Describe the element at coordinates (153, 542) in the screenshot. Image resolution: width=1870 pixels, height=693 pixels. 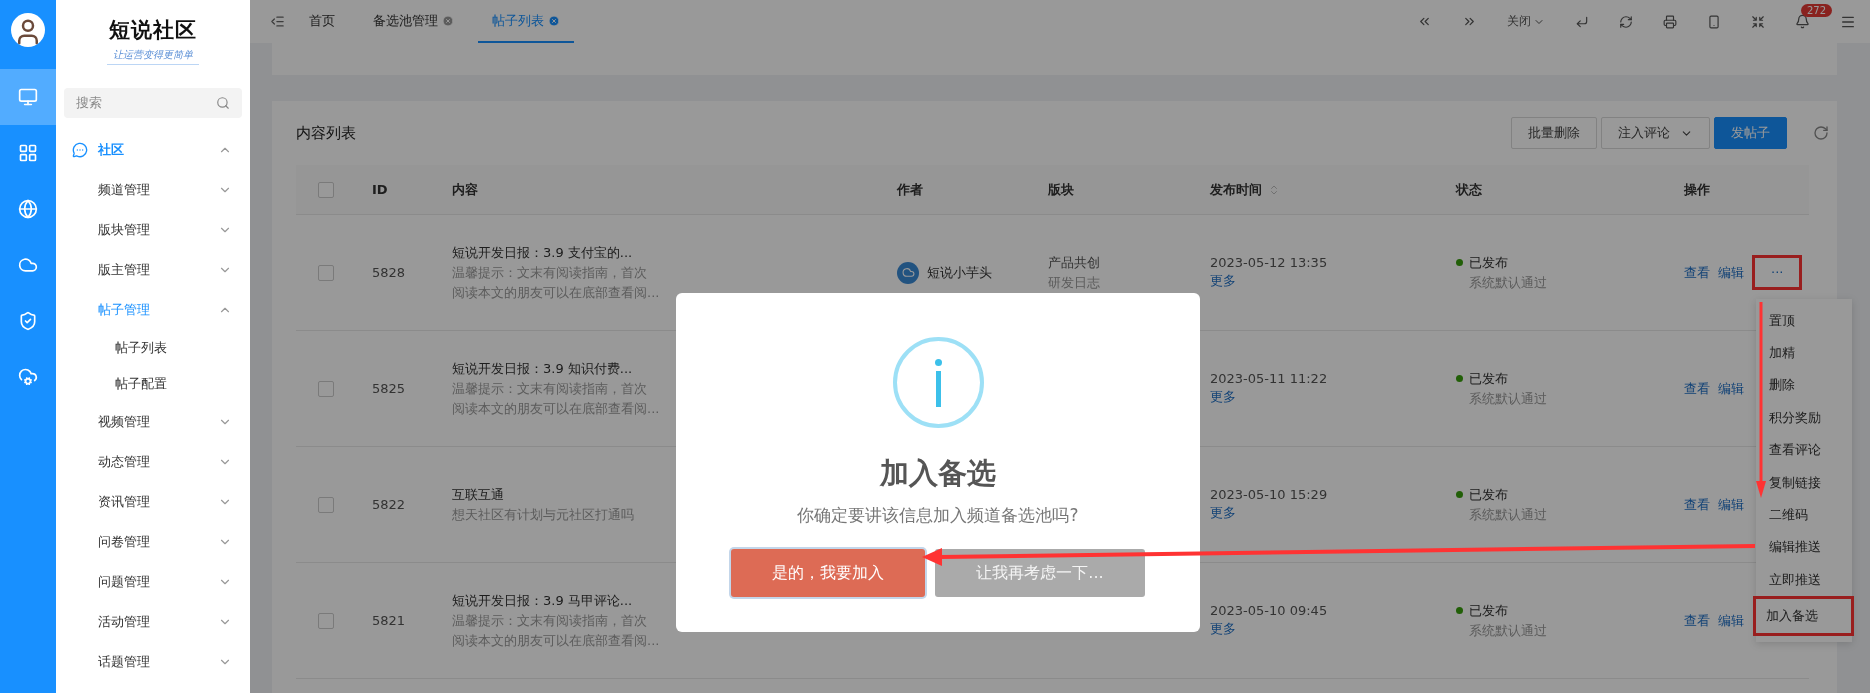
I see `nav-item: 问卷管理` at that location.